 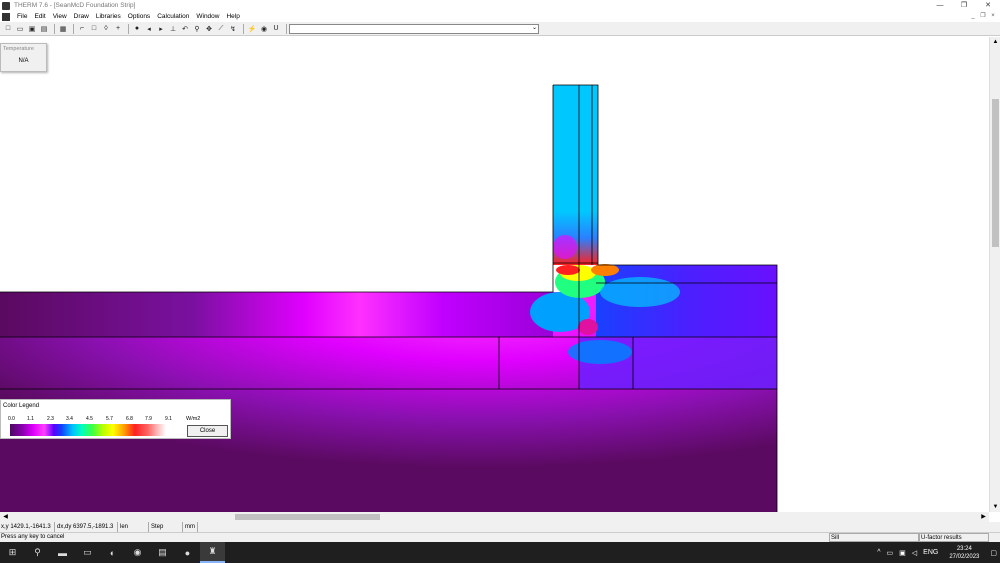 What do you see at coordinates (207, 431) in the screenshot?
I see `legend-close-button: Close` at bounding box center [207, 431].